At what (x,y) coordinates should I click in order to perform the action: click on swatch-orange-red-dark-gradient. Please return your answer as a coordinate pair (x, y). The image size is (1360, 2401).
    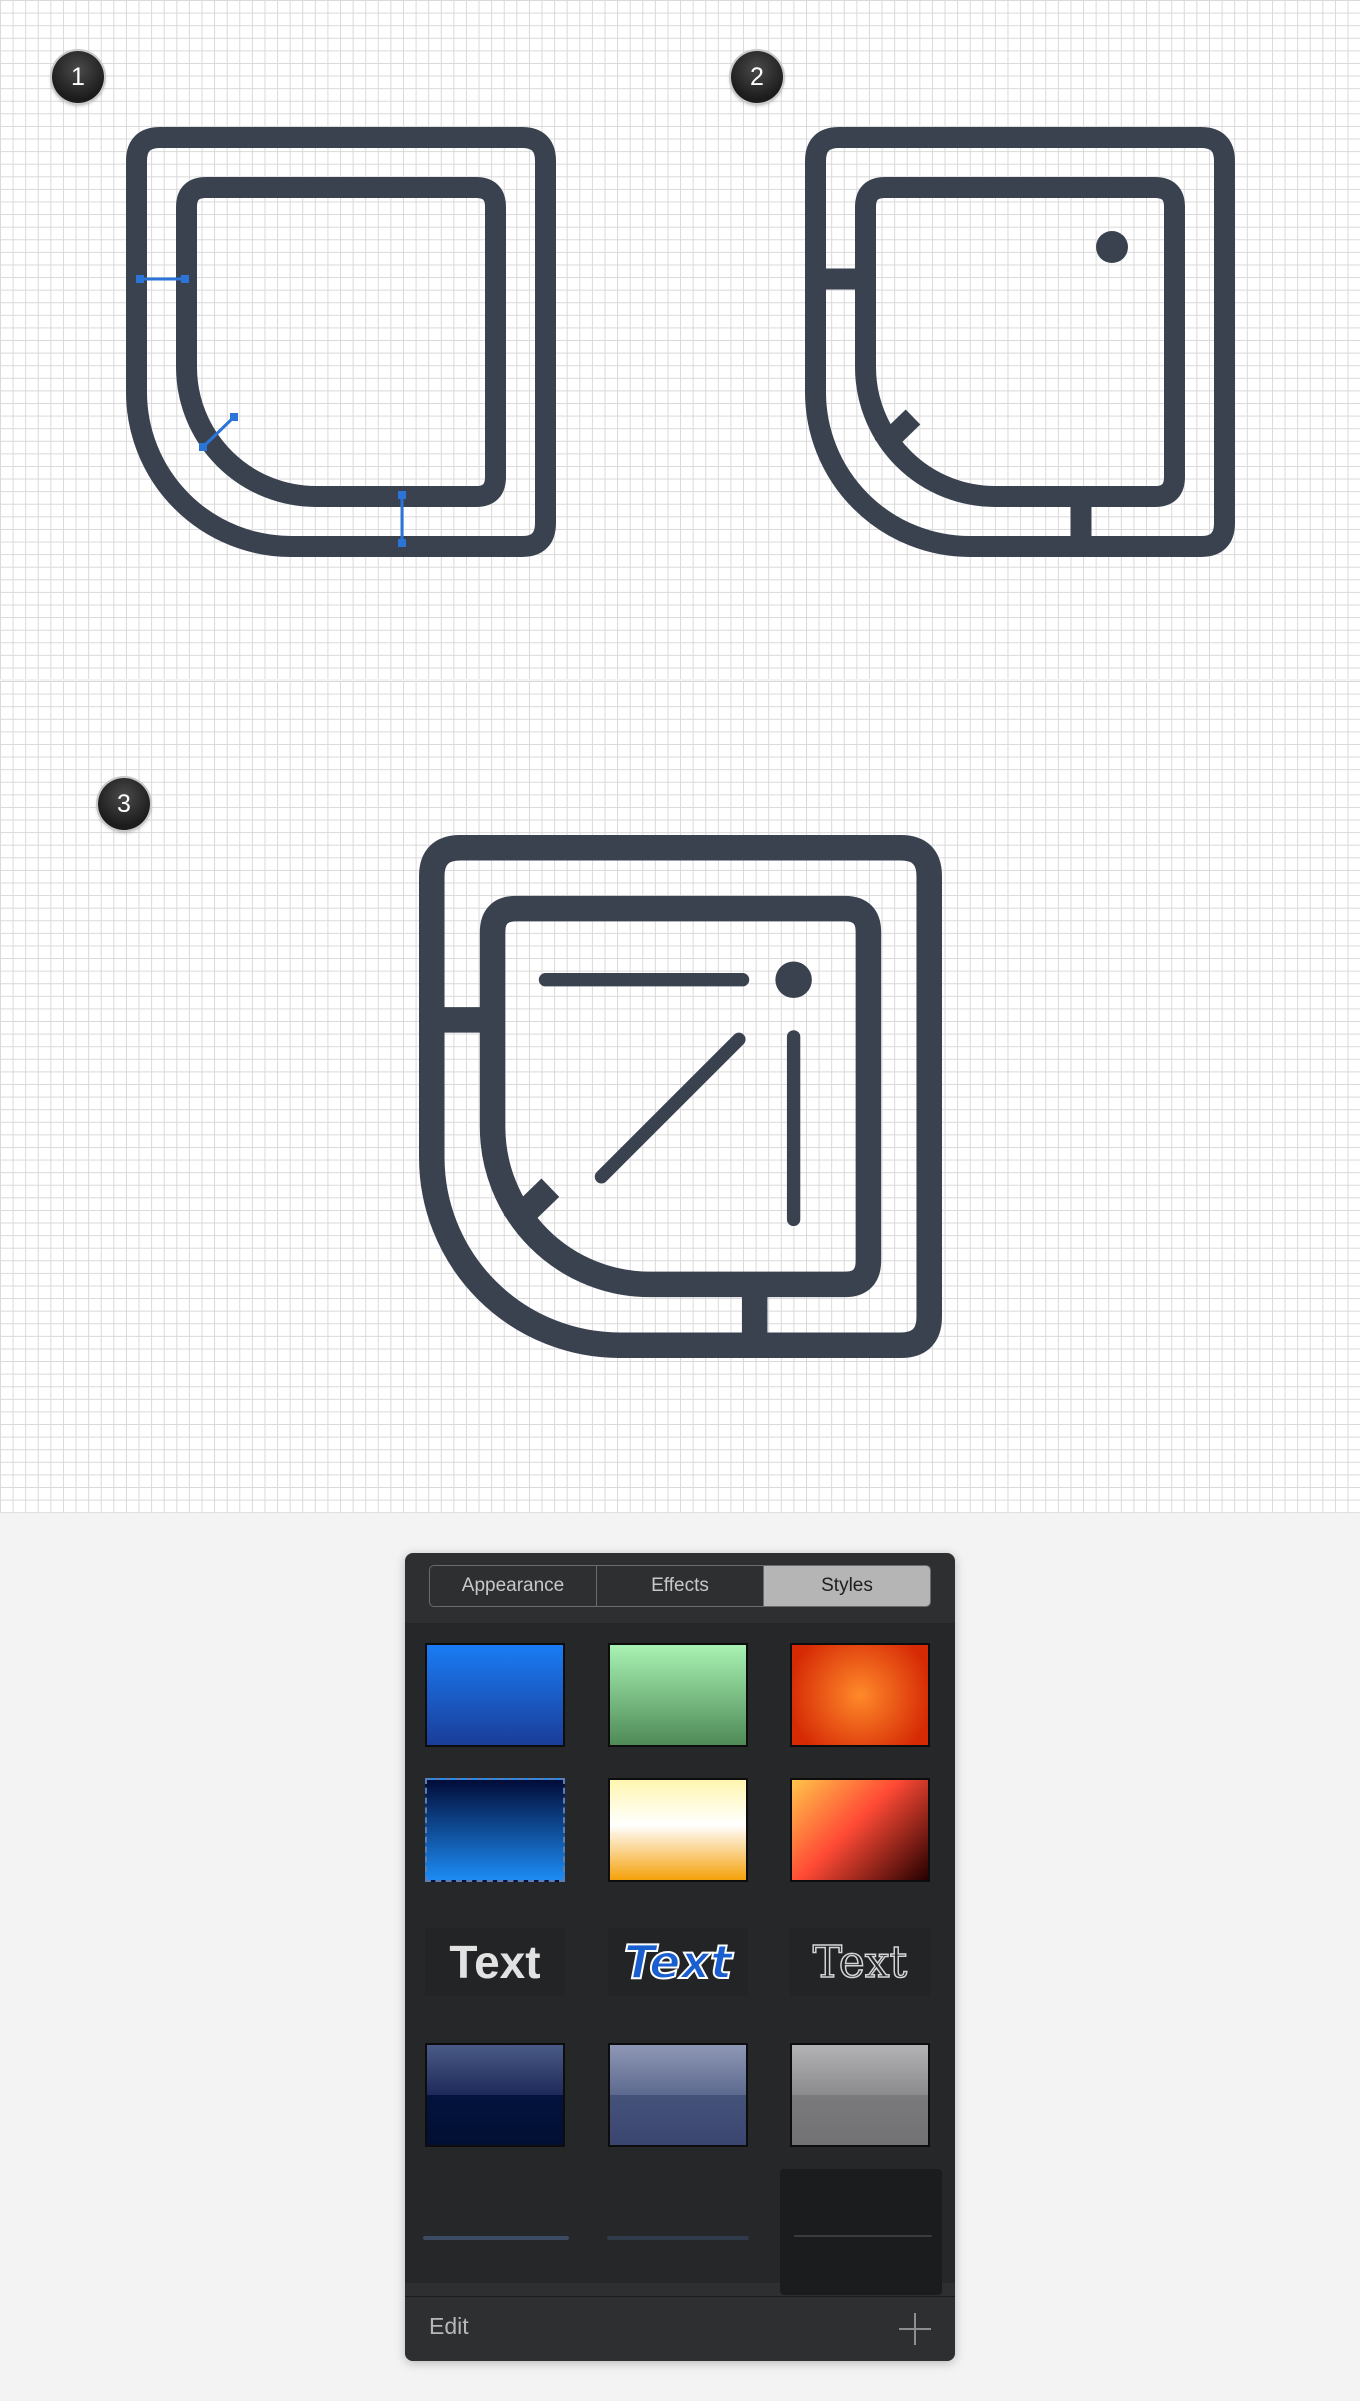
    Looking at the image, I should click on (860, 1830).